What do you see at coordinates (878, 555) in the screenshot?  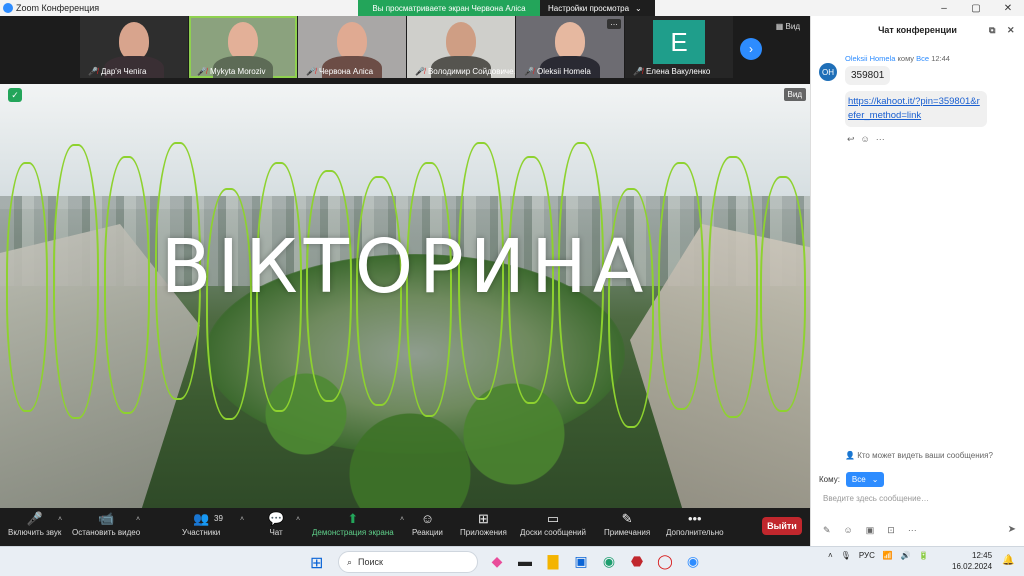 I see `system-tray: ˄ 🎙 РУС 📶 🔊 🔋` at bounding box center [878, 555].